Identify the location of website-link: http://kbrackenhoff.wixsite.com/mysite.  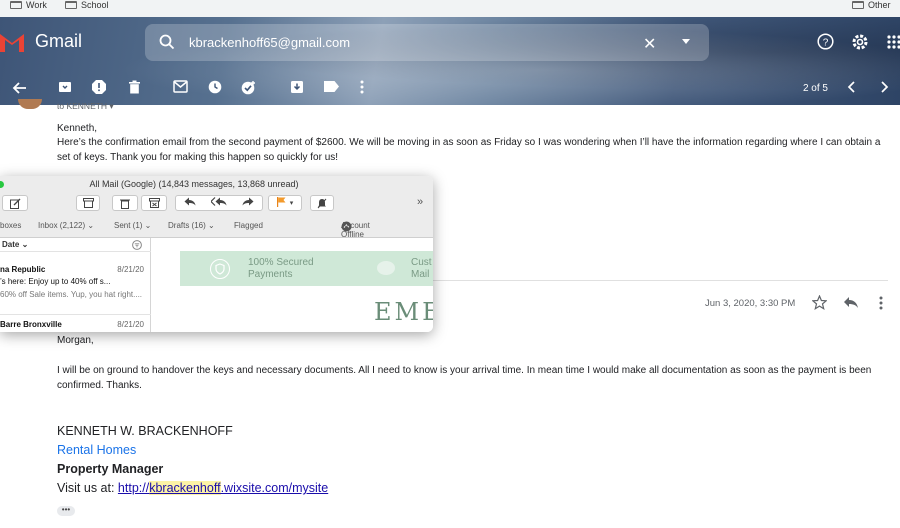
(223, 488).